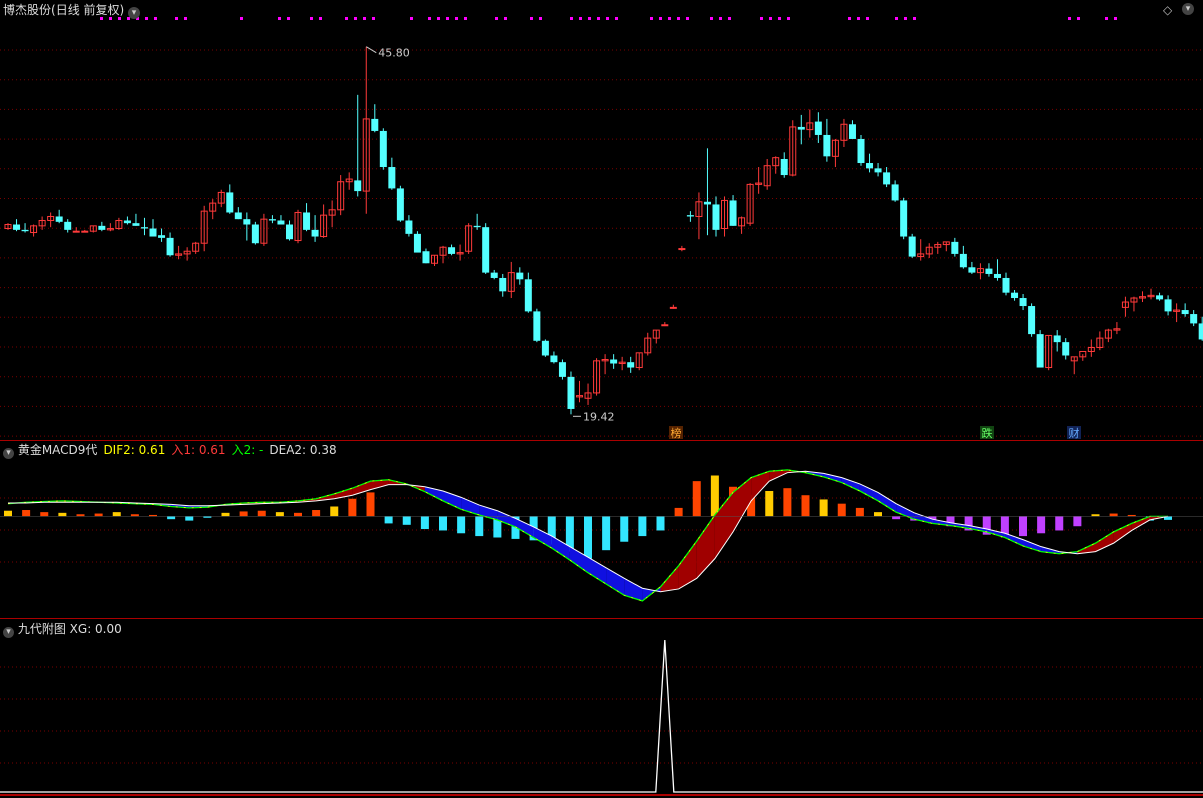  Describe the element at coordinates (198, 450) in the screenshot. I see `macd-label: 入1: 0.61` at that location.